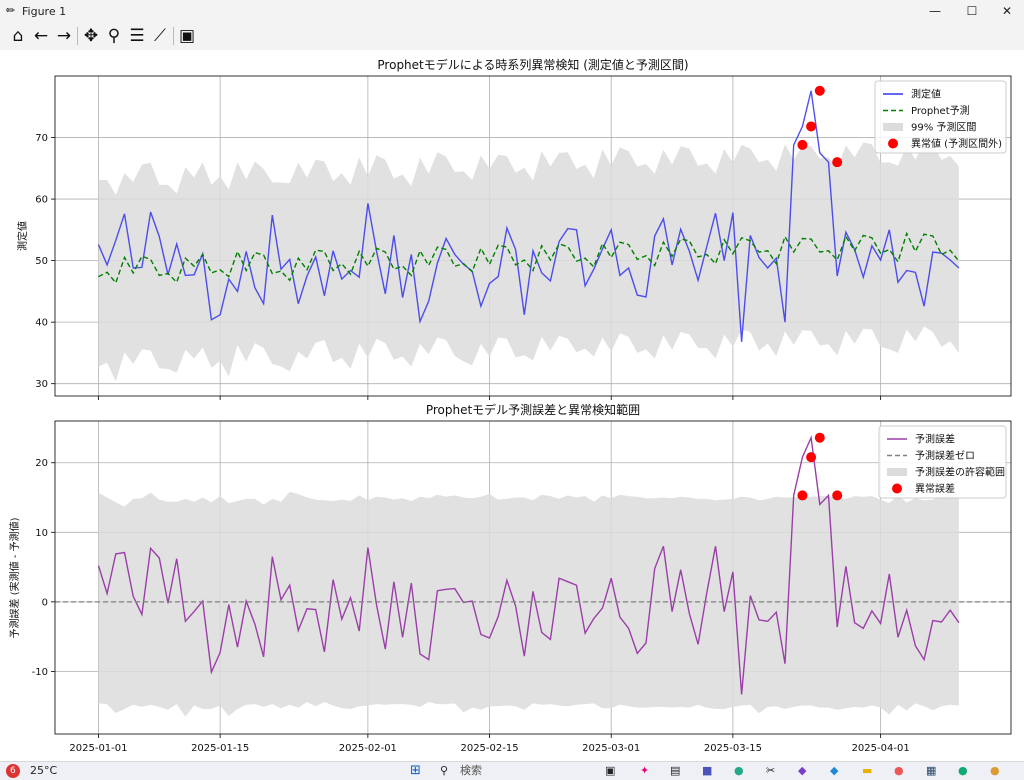  Describe the element at coordinates (41, 261) in the screenshot. I see `y-tick-label: 50` at that location.